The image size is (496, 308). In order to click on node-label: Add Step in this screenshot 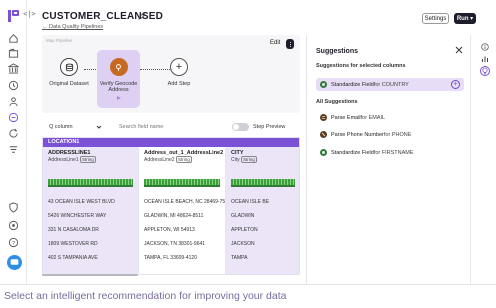, I will do `click(179, 84)`.